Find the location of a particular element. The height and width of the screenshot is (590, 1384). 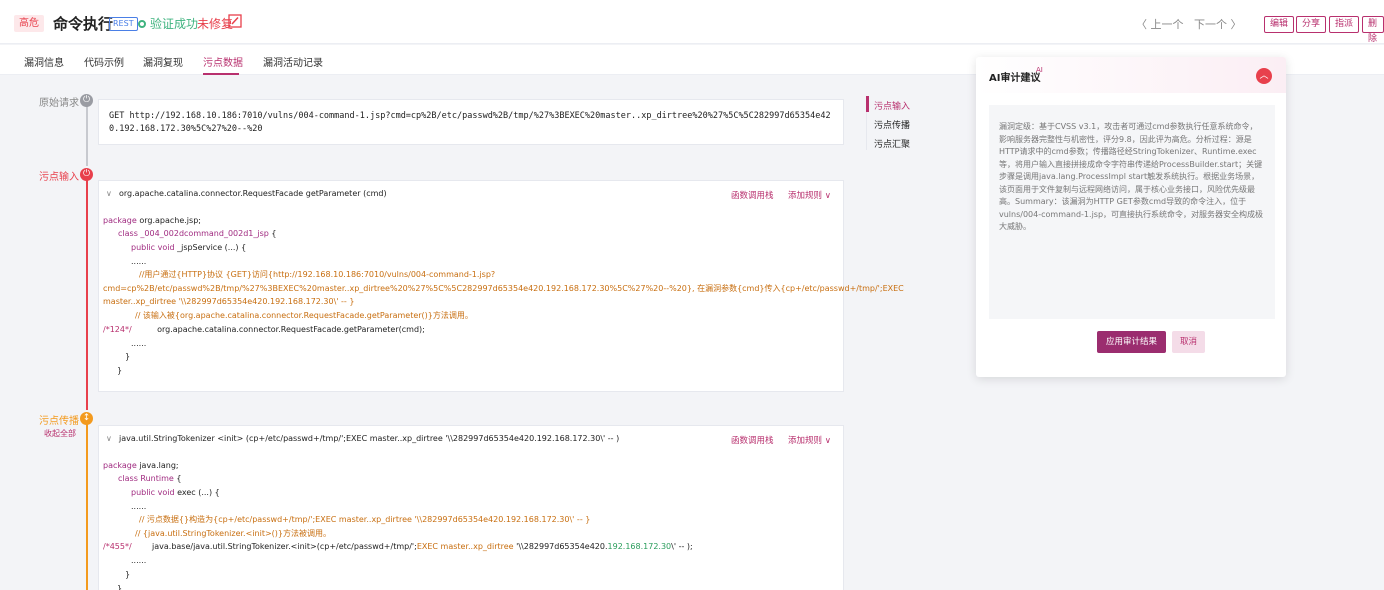

code-line: package org.apache.jsp; is located at coordinates (152, 220).